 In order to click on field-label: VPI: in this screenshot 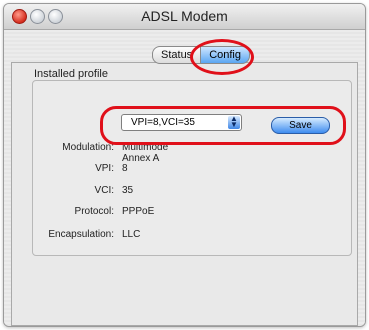, I will do `click(104, 168)`.